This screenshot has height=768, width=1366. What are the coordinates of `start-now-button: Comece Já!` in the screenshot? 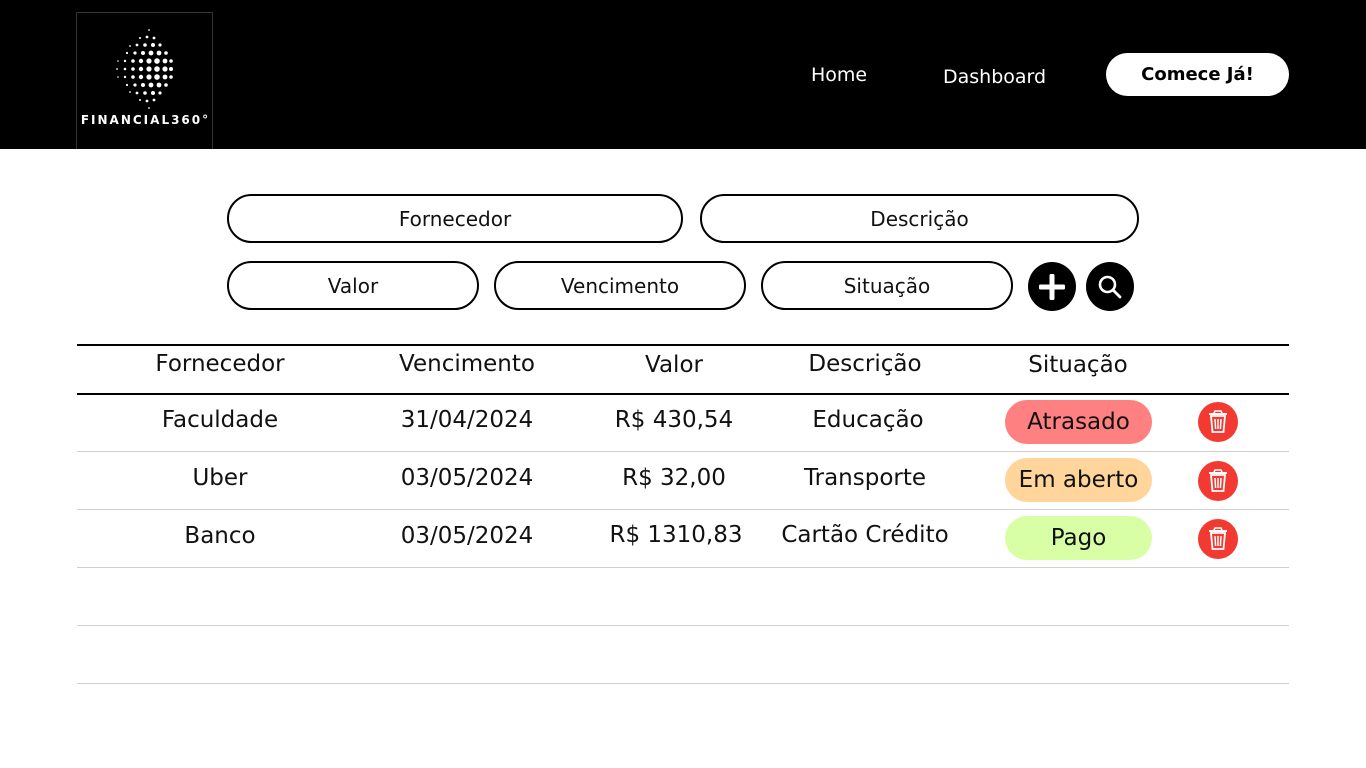 It's located at (1197, 74).